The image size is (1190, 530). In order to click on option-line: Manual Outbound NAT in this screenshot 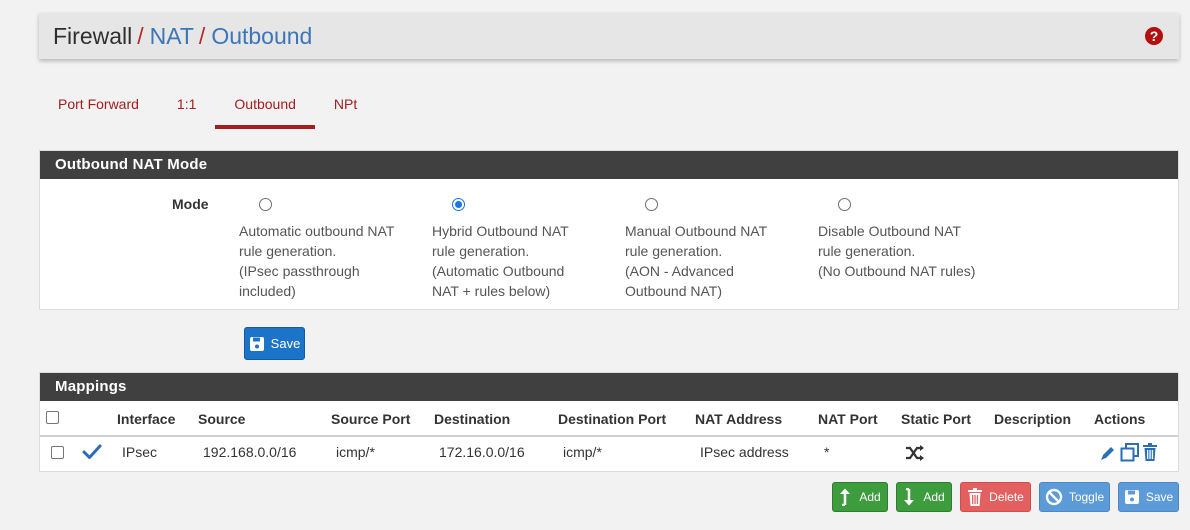, I will do `click(696, 231)`.